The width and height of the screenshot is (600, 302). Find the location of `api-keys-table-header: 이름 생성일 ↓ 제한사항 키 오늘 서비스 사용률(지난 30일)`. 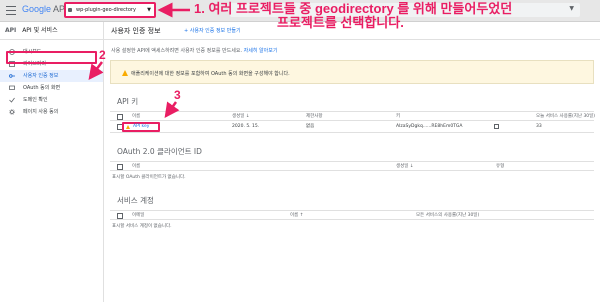

api-keys-table-header: 이름 생성일 ↓ 제한사항 키 오늘 서비스 사용률(지난 30일) is located at coordinates (352, 116).